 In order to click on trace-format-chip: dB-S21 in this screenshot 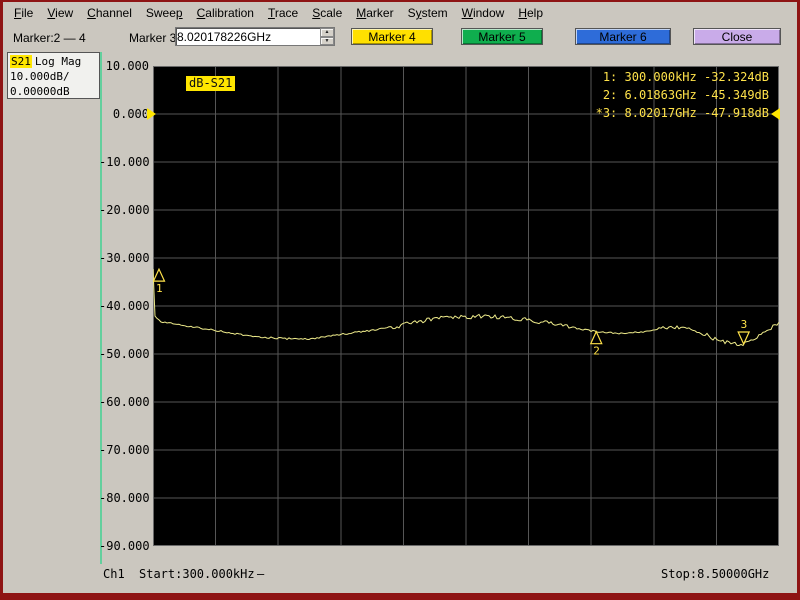, I will do `click(211, 83)`.